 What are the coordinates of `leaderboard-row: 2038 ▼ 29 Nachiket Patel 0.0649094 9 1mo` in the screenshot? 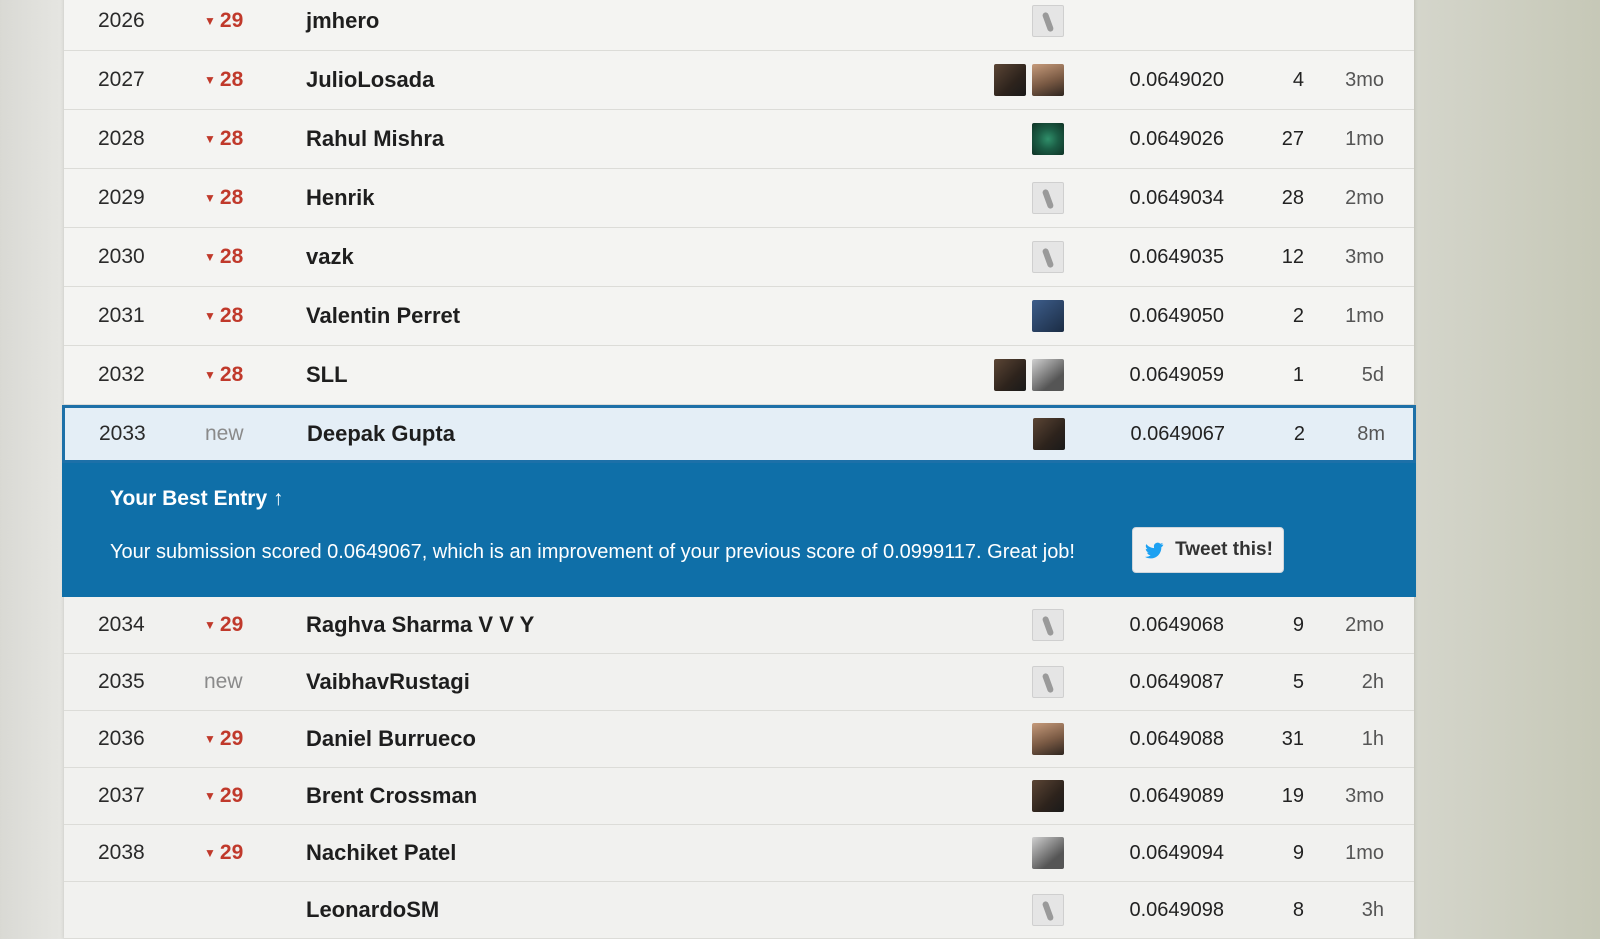 It's located at (739, 853).